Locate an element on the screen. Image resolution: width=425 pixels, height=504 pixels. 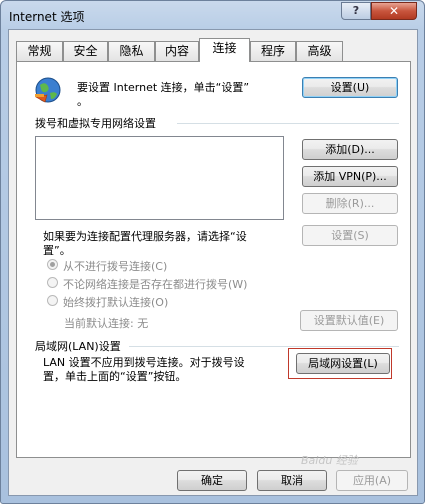
baidu-watermark: Baidu 经验 is located at coordinates (329, 460).